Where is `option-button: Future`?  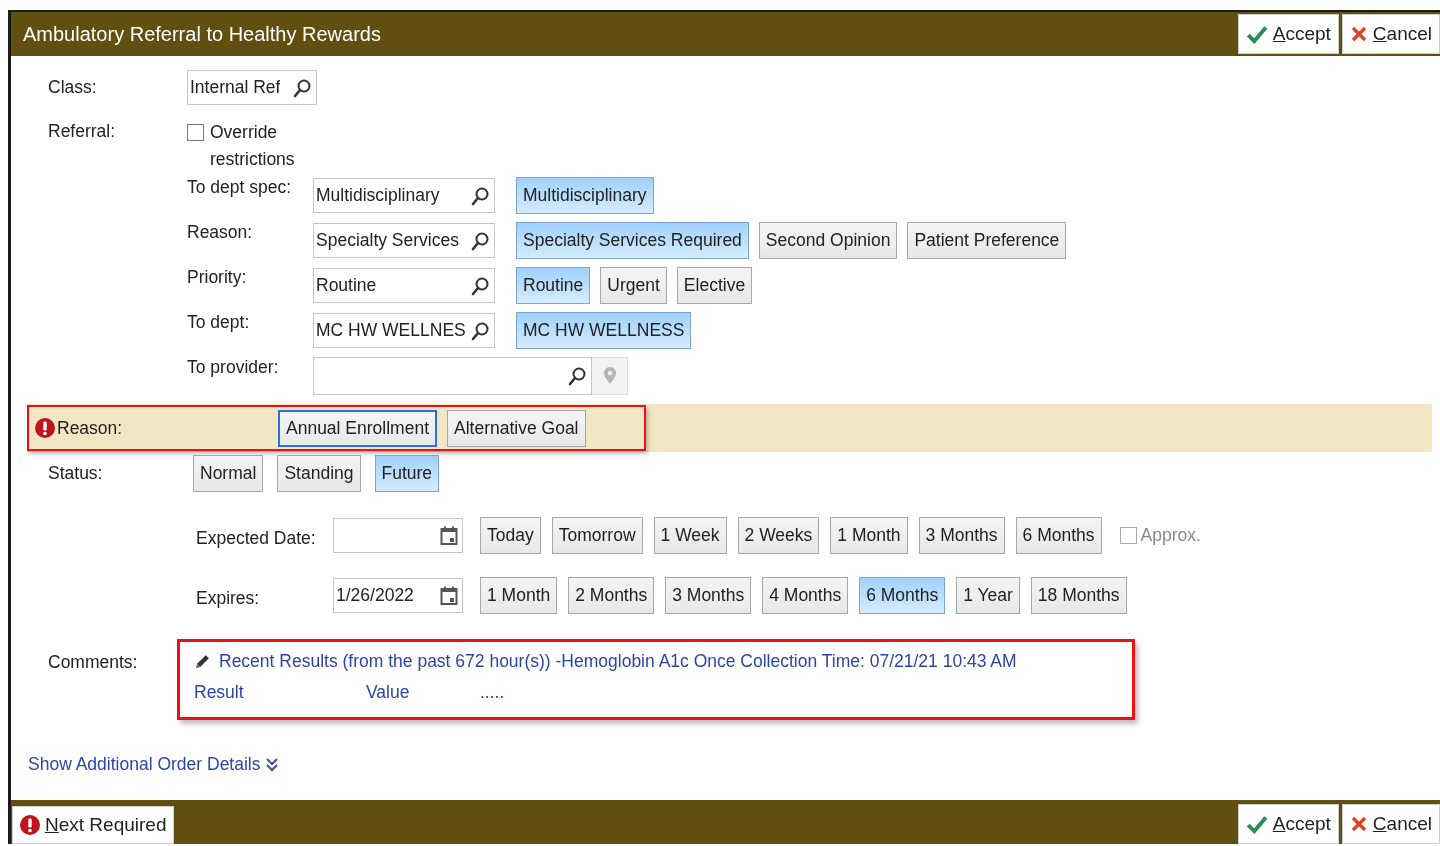 option-button: Future is located at coordinates (407, 473).